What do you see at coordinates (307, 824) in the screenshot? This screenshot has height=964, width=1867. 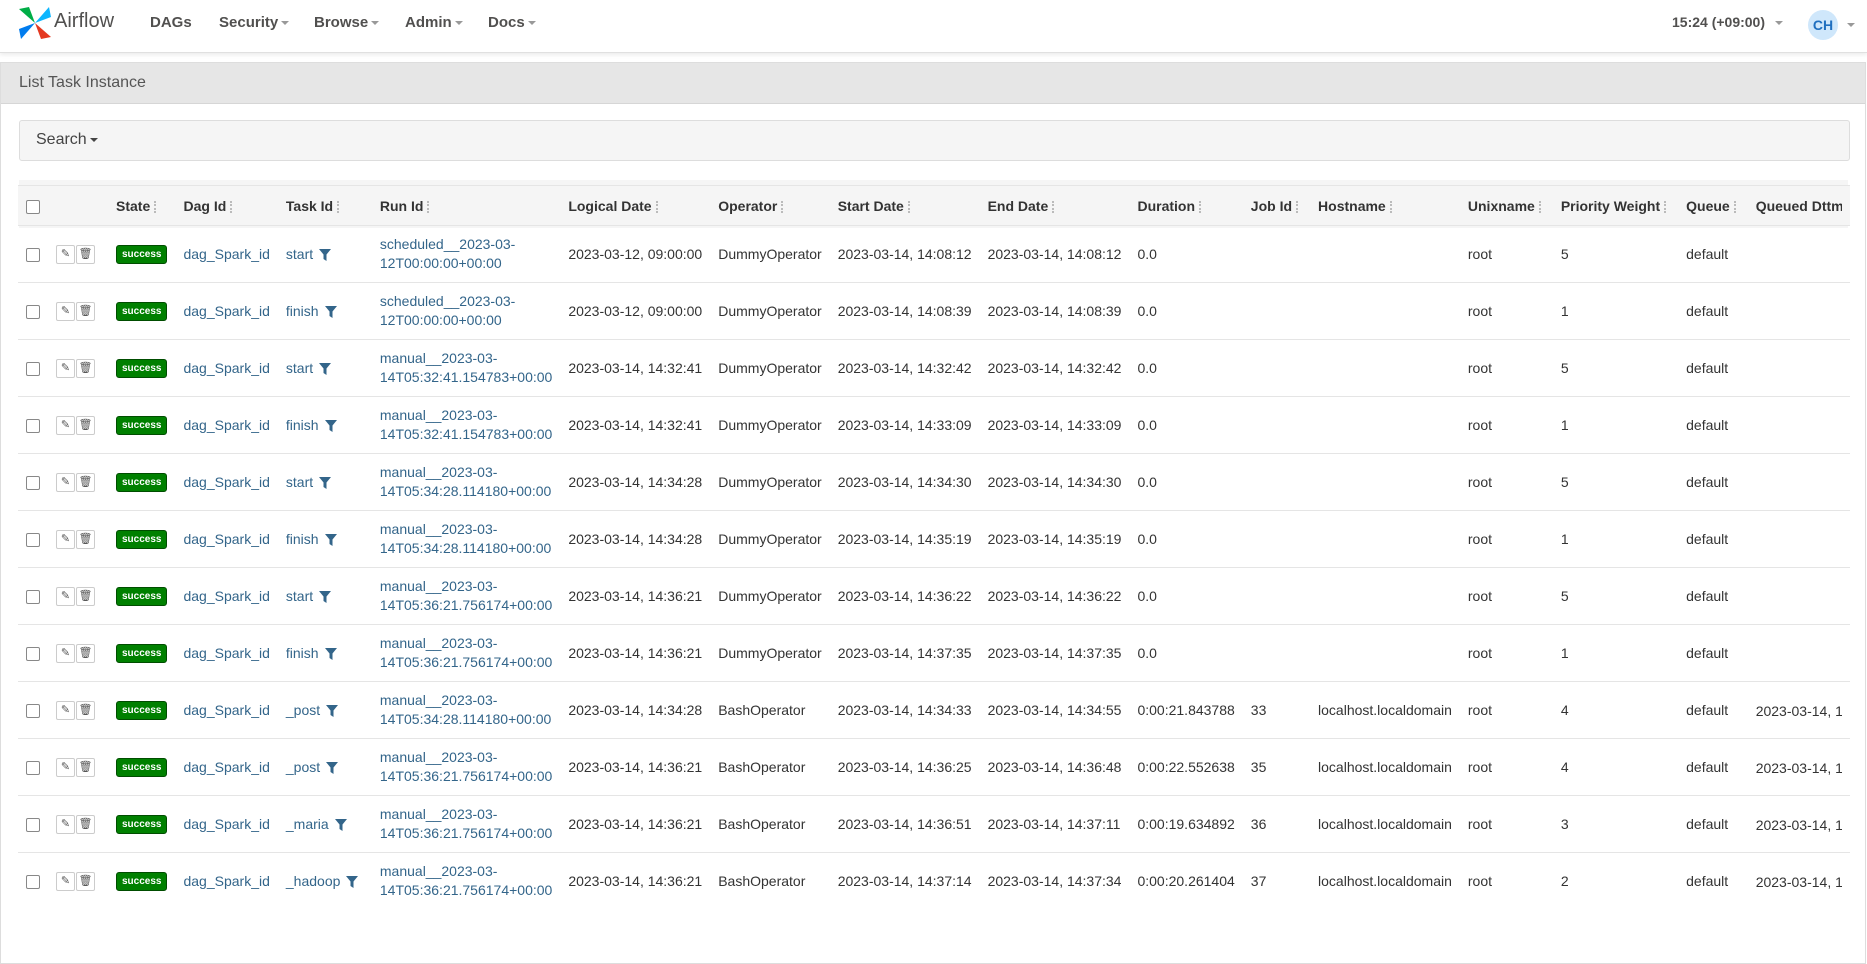 I see `task-id-link: _maria` at bounding box center [307, 824].